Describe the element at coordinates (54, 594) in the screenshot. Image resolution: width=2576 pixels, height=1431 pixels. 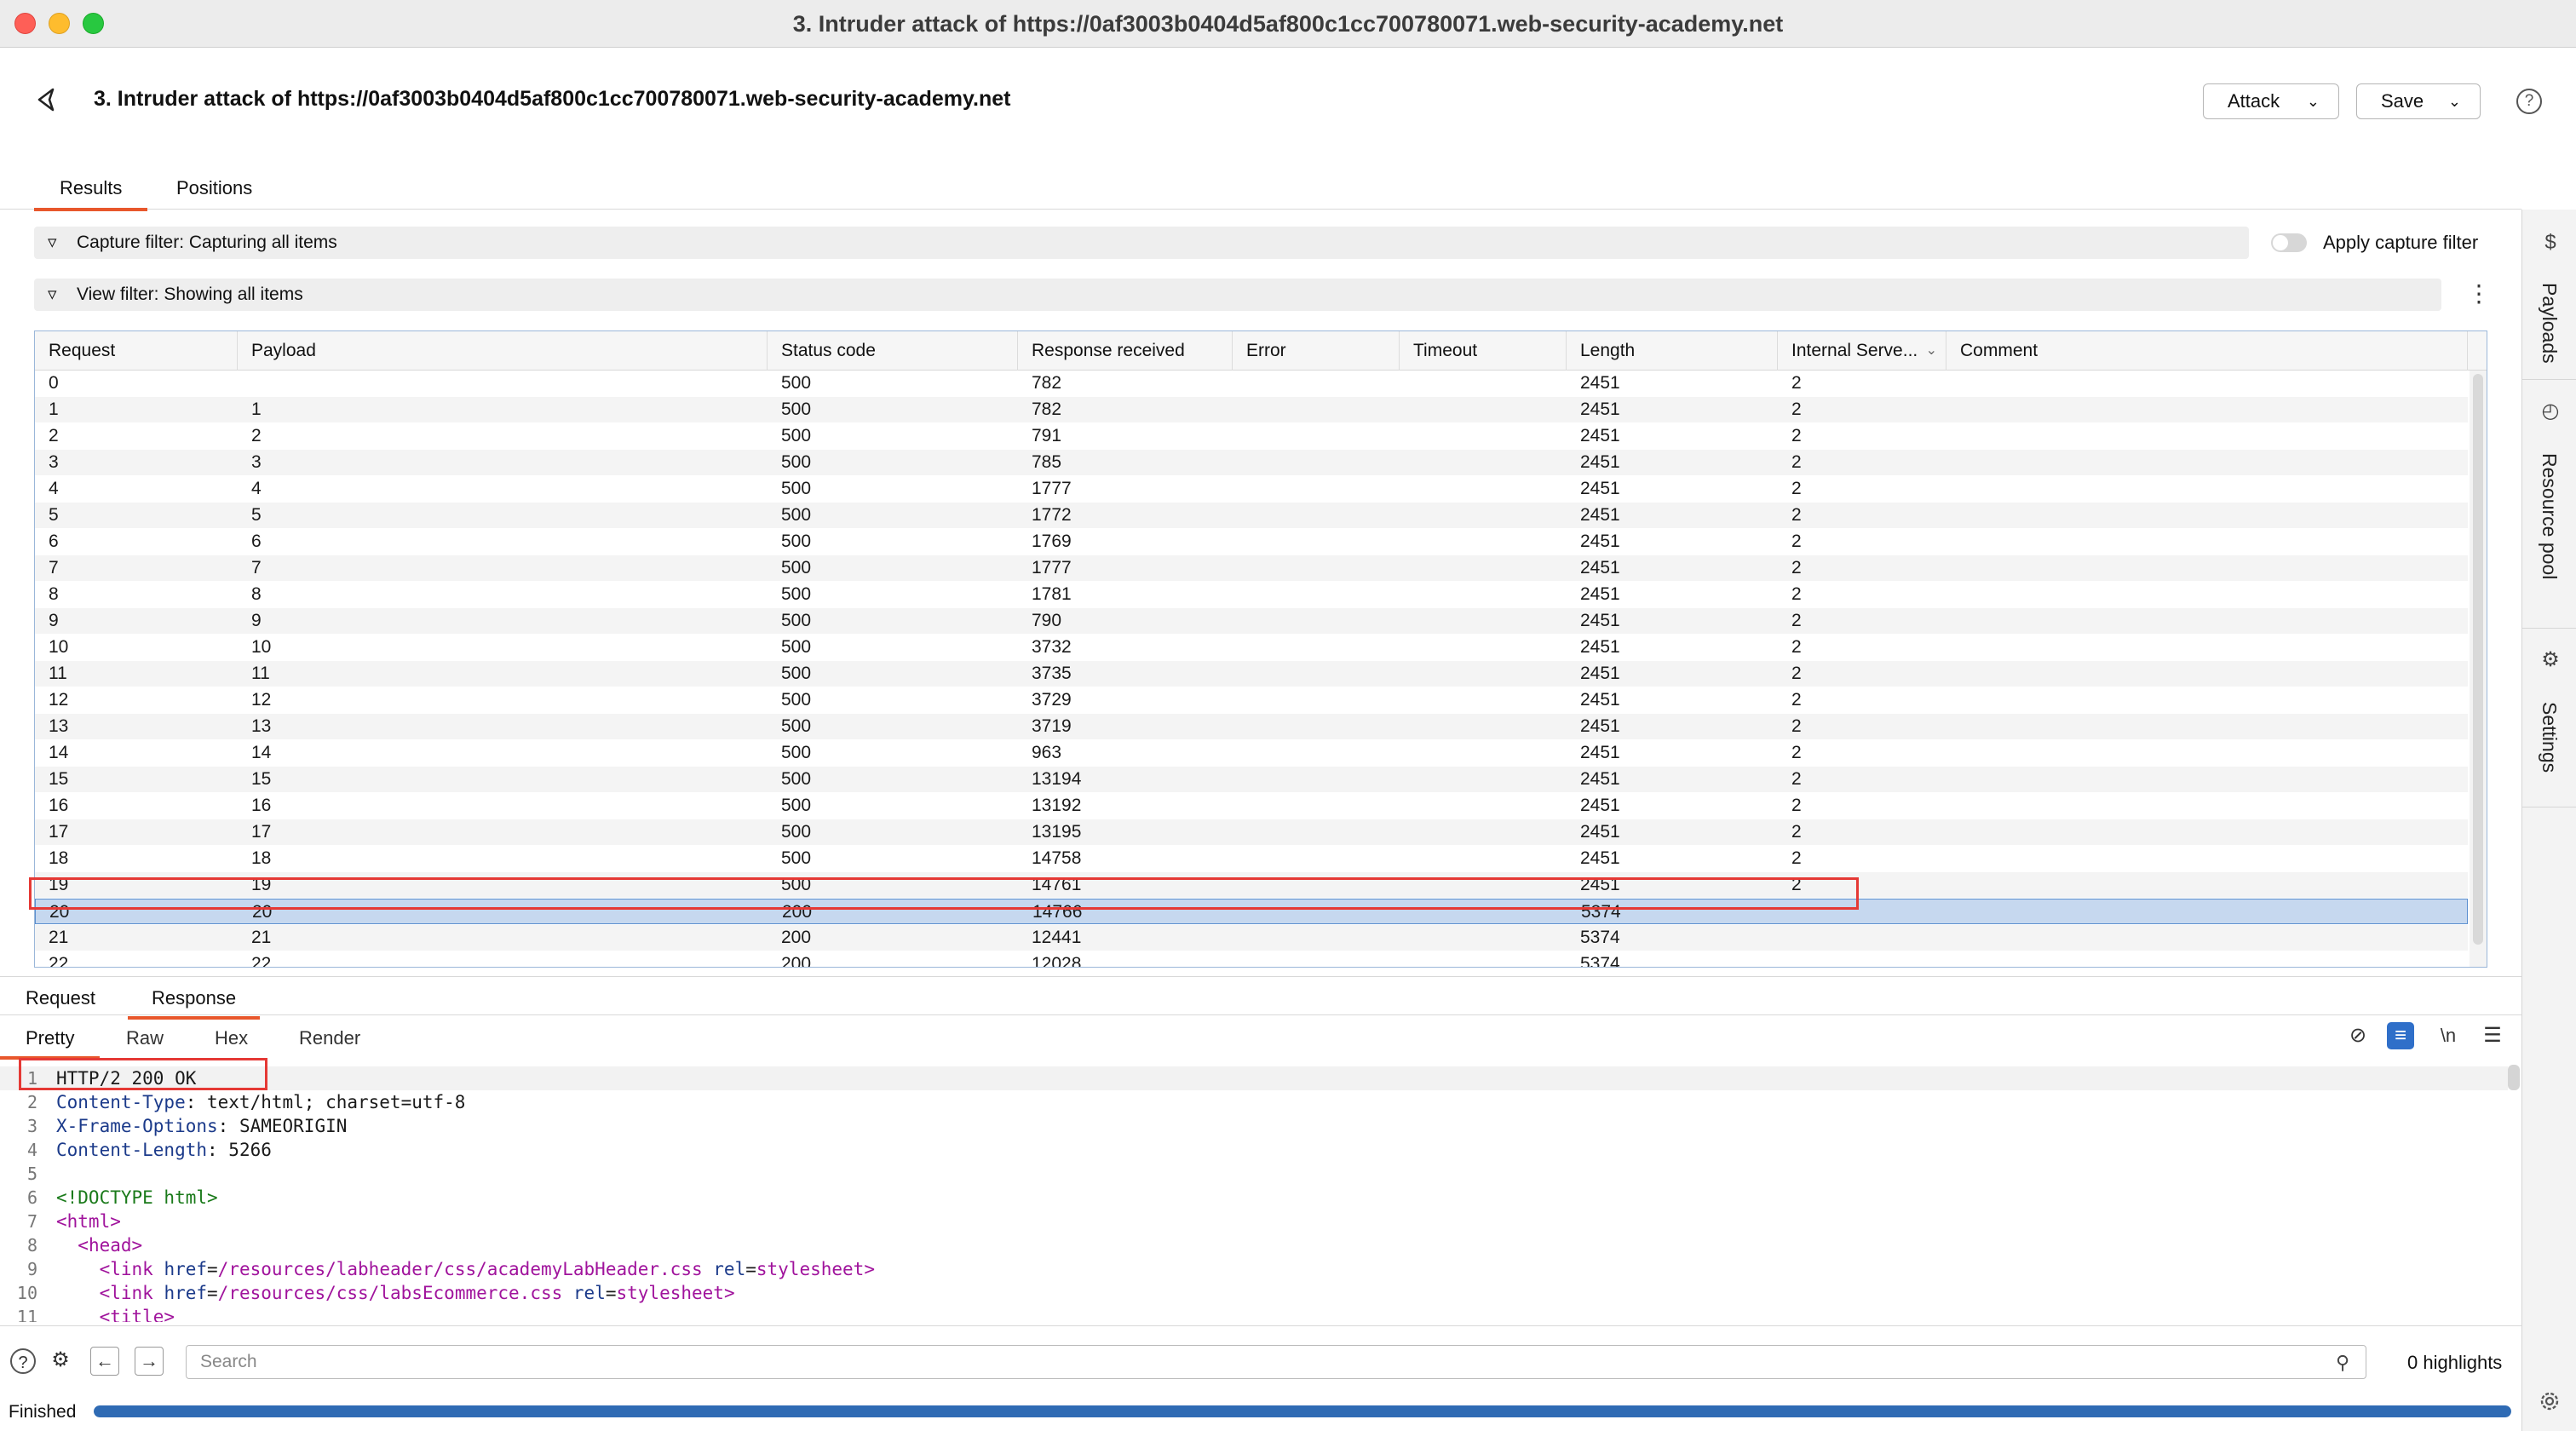
I see `cell-request: 8` at that location.